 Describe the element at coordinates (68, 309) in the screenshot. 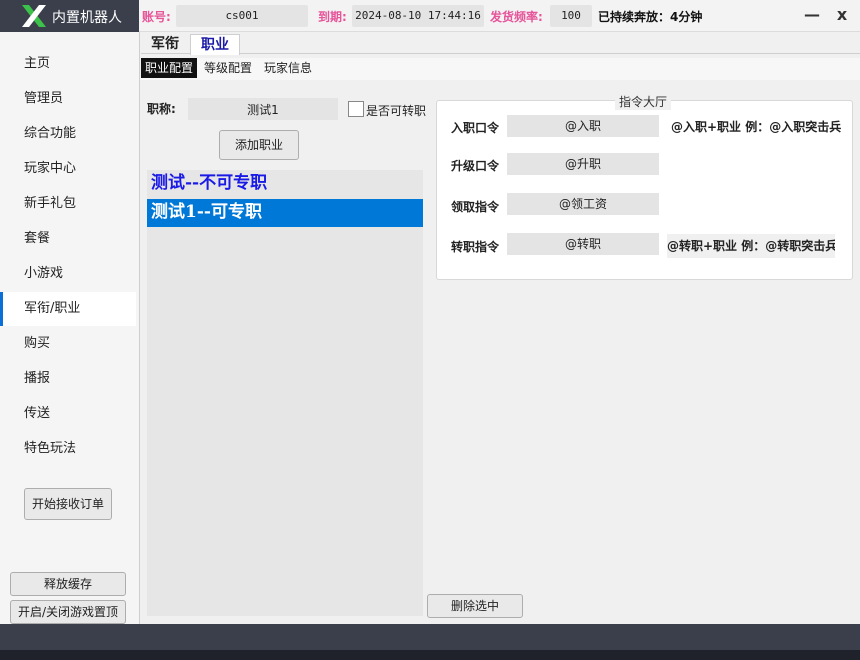

I see `sidebar-item-rank-job: 军衔/职业` at that location.